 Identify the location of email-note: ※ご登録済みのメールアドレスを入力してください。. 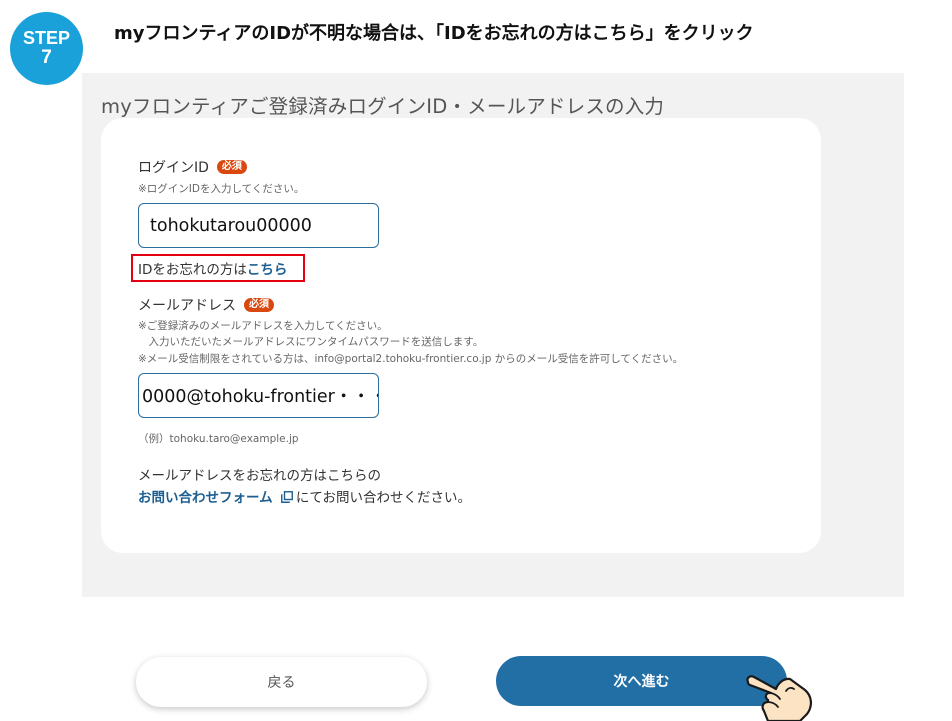
(263, 326).